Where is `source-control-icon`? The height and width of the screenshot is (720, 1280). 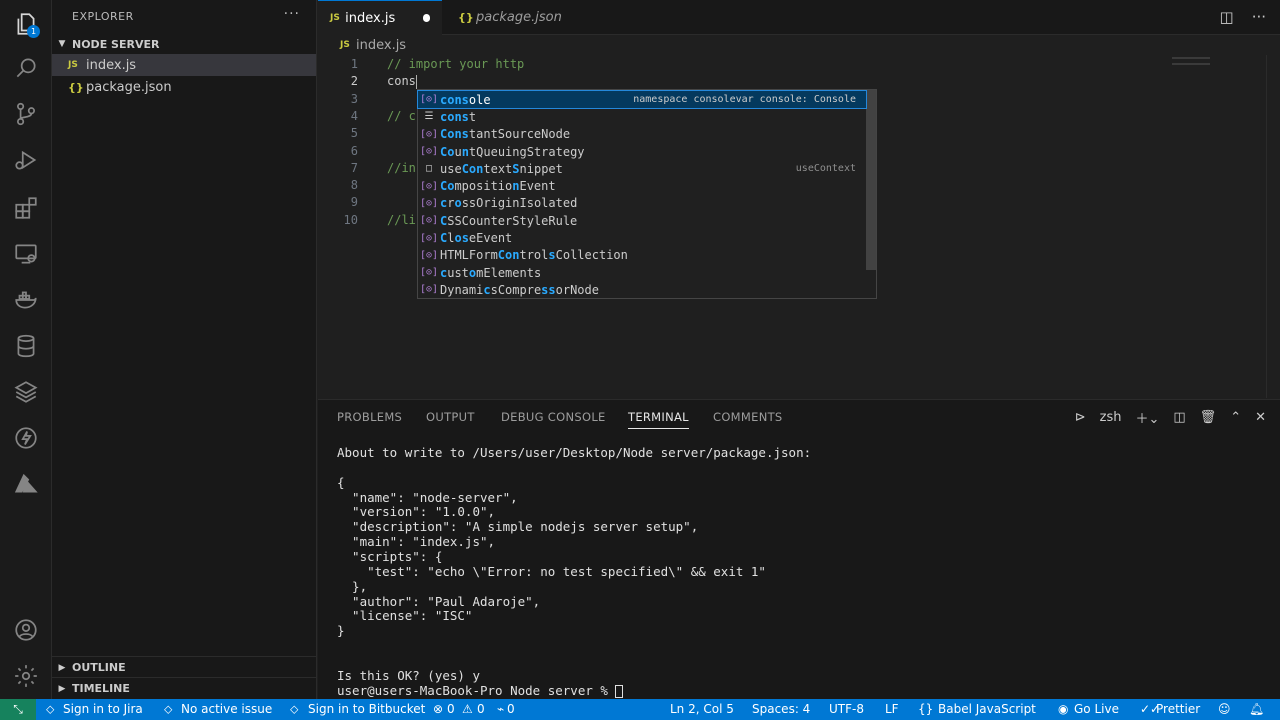
source-control-icon is located at coordinates (26, 114).